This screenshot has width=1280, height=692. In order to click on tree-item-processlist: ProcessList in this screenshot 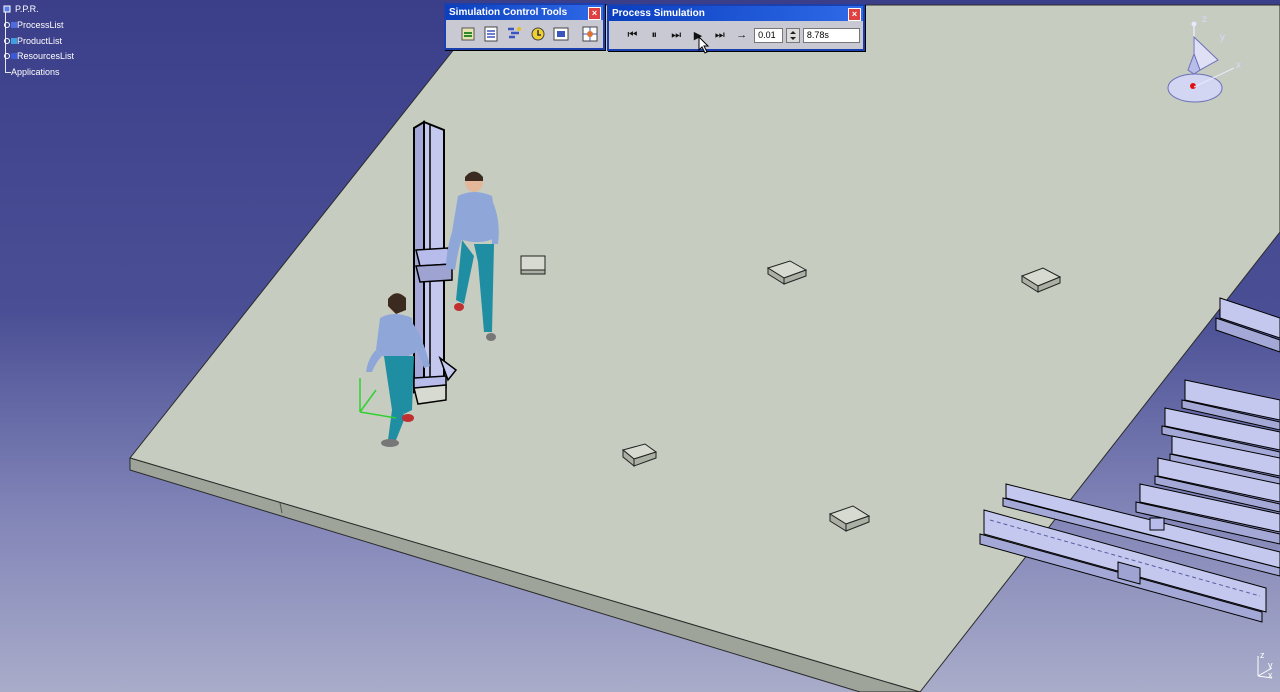, I will do `click(34, 25)`.